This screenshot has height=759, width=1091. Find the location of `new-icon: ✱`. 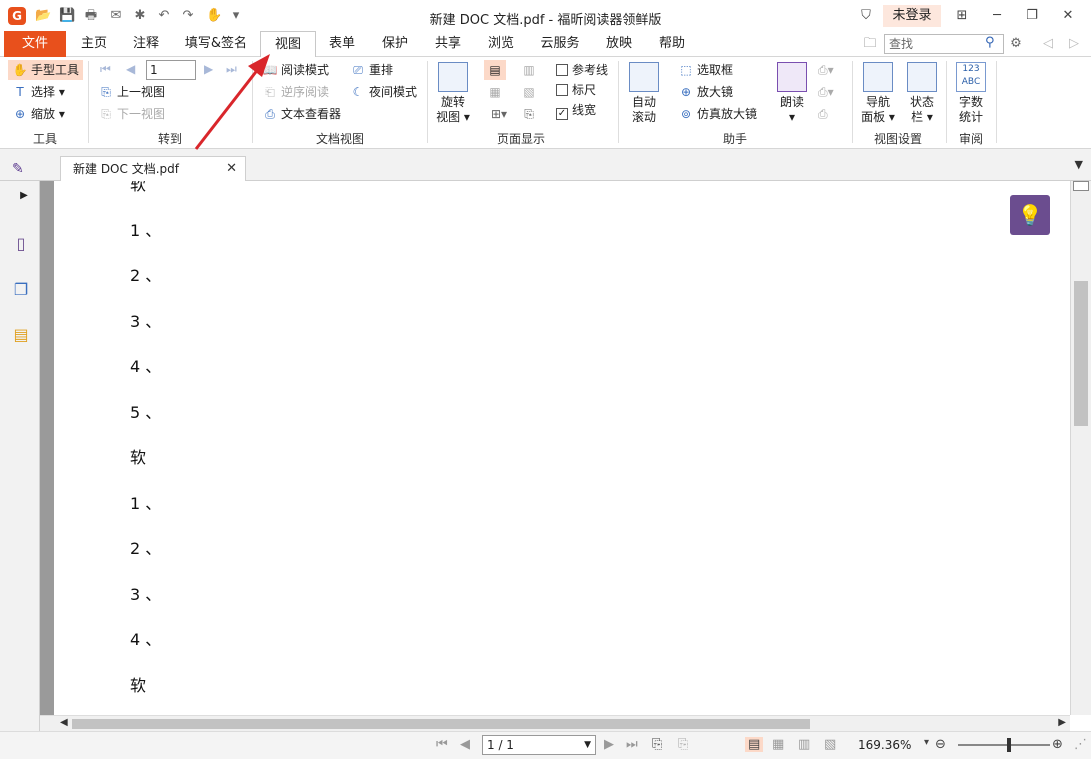

new-icon: ✱ is located at coordinates (140, 16).